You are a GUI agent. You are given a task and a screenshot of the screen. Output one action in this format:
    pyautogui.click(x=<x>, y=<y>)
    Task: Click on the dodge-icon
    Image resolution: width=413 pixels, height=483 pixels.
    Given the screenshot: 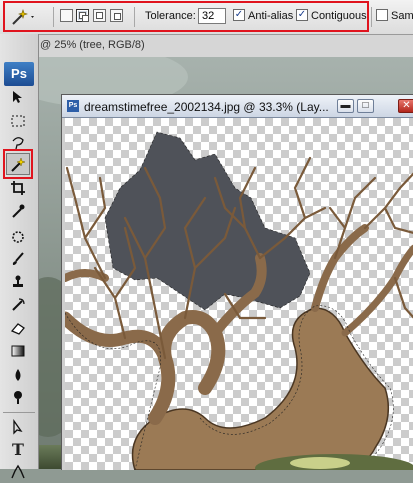 What is the action you would take?
    pyautogui.click(x=18, y=397)
    